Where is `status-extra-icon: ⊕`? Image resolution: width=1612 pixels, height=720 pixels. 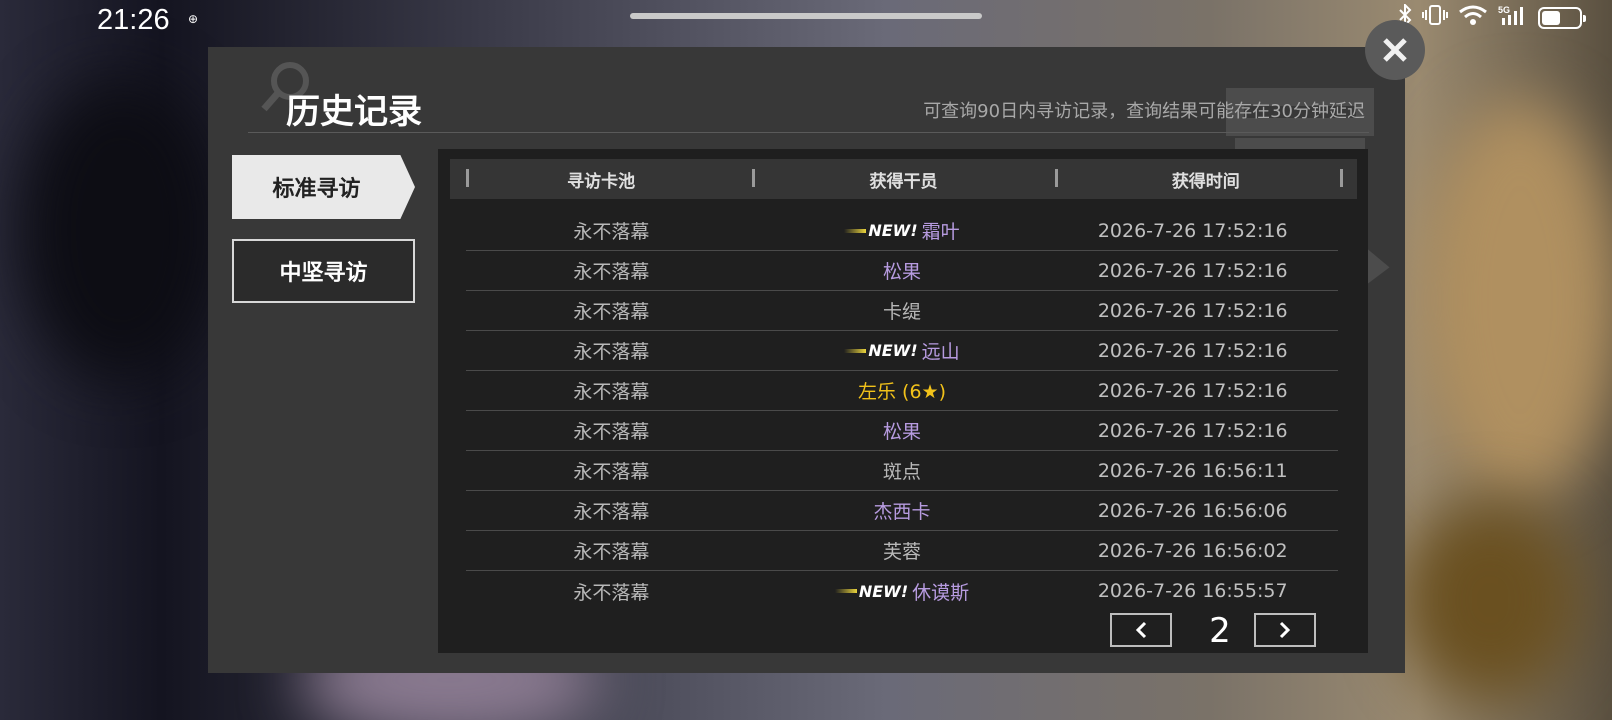
status-extra-icon: ⊕ is located at coordinates (193, 19).